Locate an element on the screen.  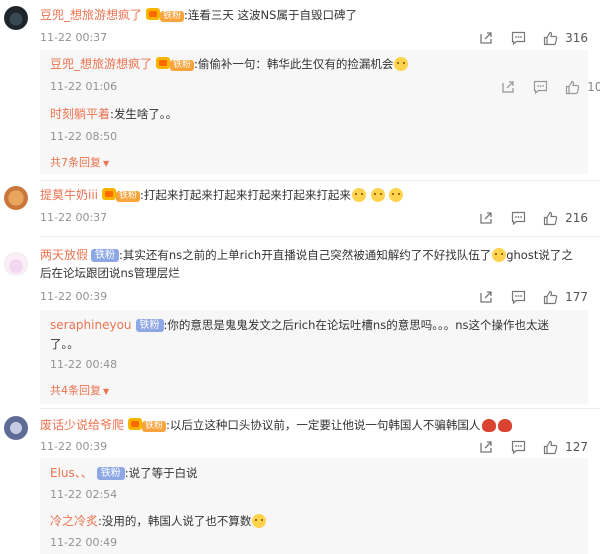
reply-time: 11-22 00:49 is located at coordinates (84, 542).